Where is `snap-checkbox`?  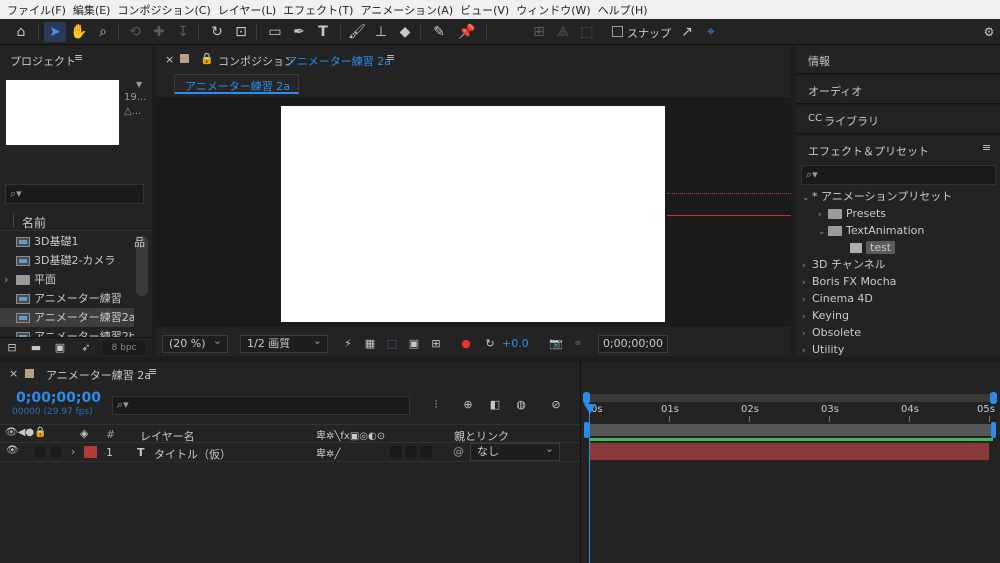 snap-checkbox is located at coordinates (617, 31).